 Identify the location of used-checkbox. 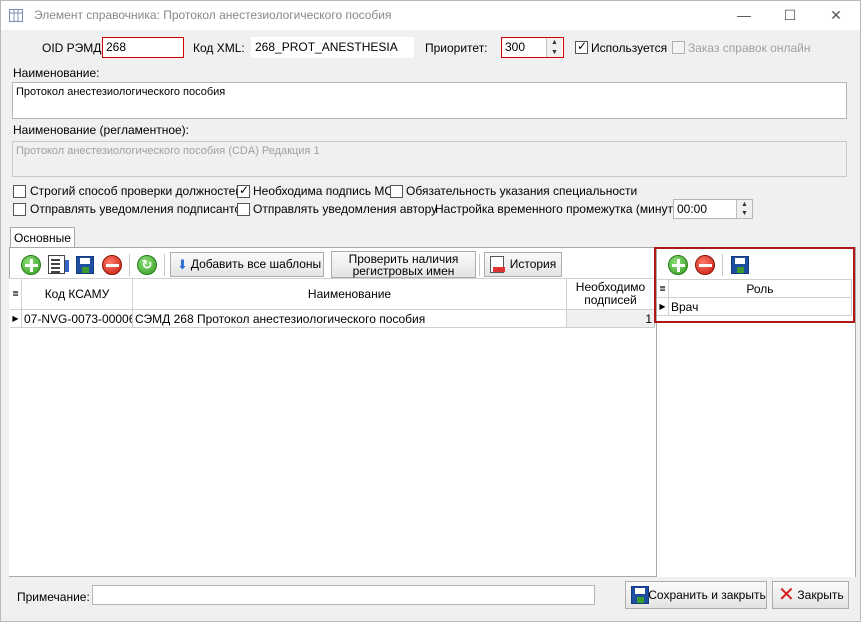
(581, 46).